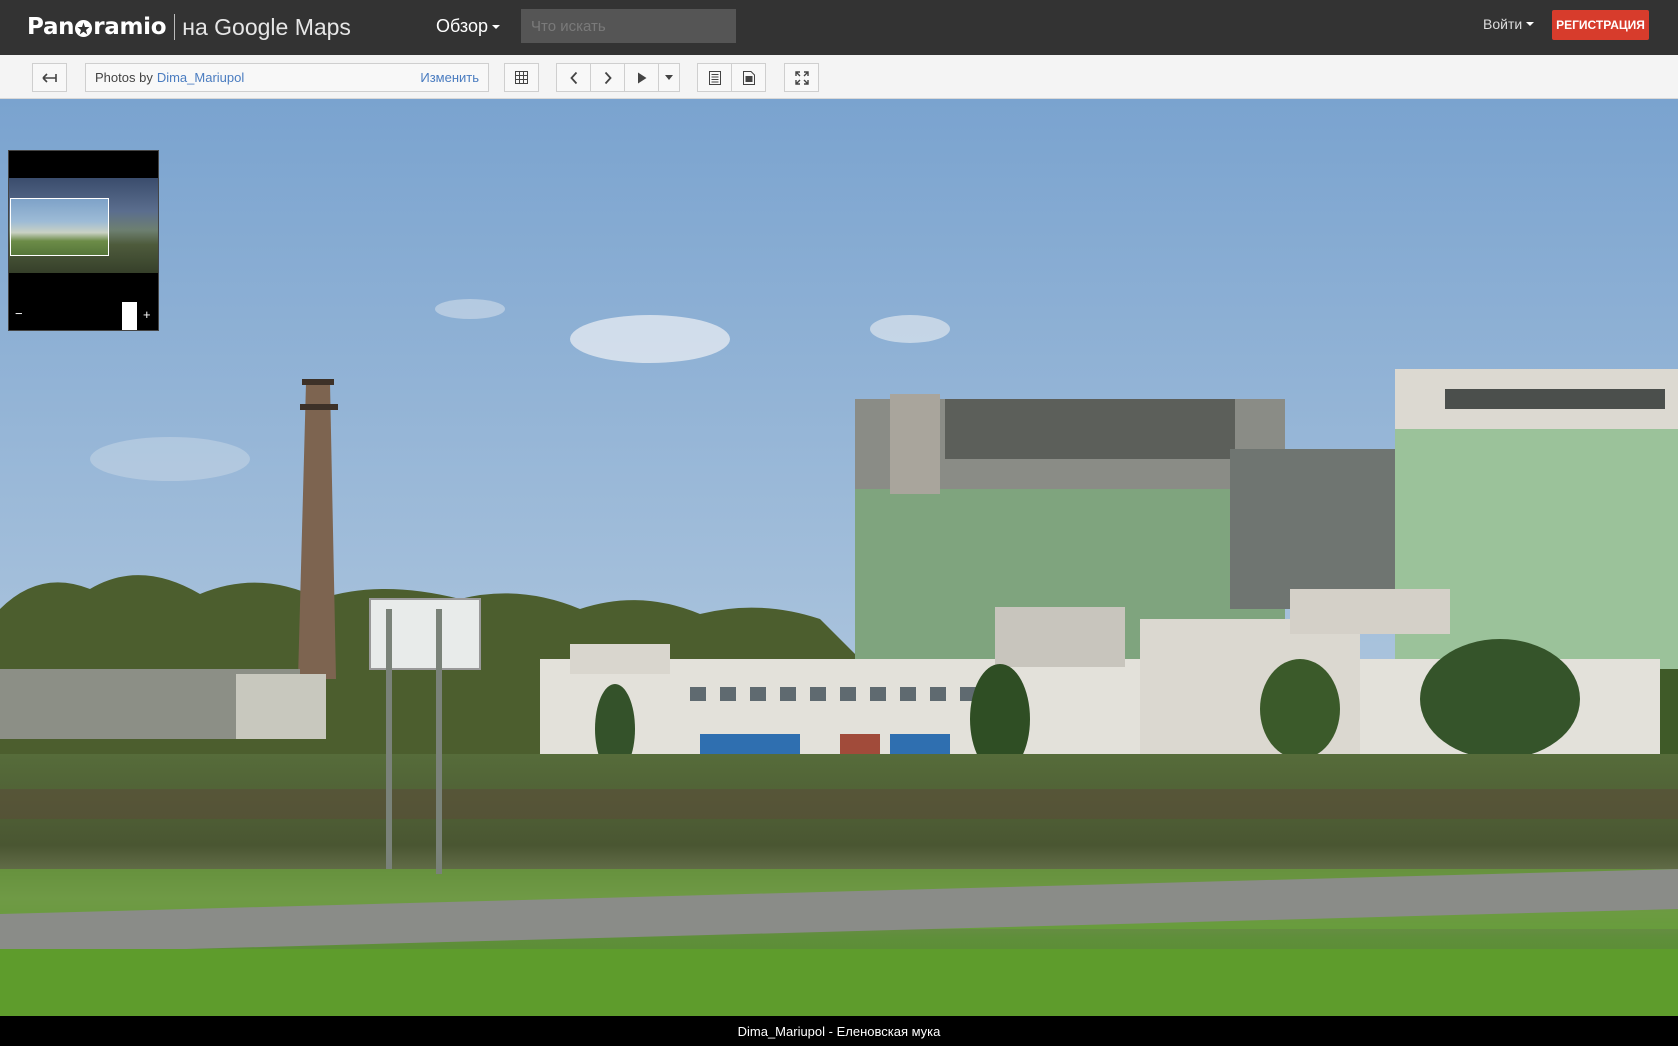 Image resolution: width=1678 pixels, height=1046 pixels. Describe the element at coordinates (84, 28) in the screenshot. I see `logo-star-icon` at that location.